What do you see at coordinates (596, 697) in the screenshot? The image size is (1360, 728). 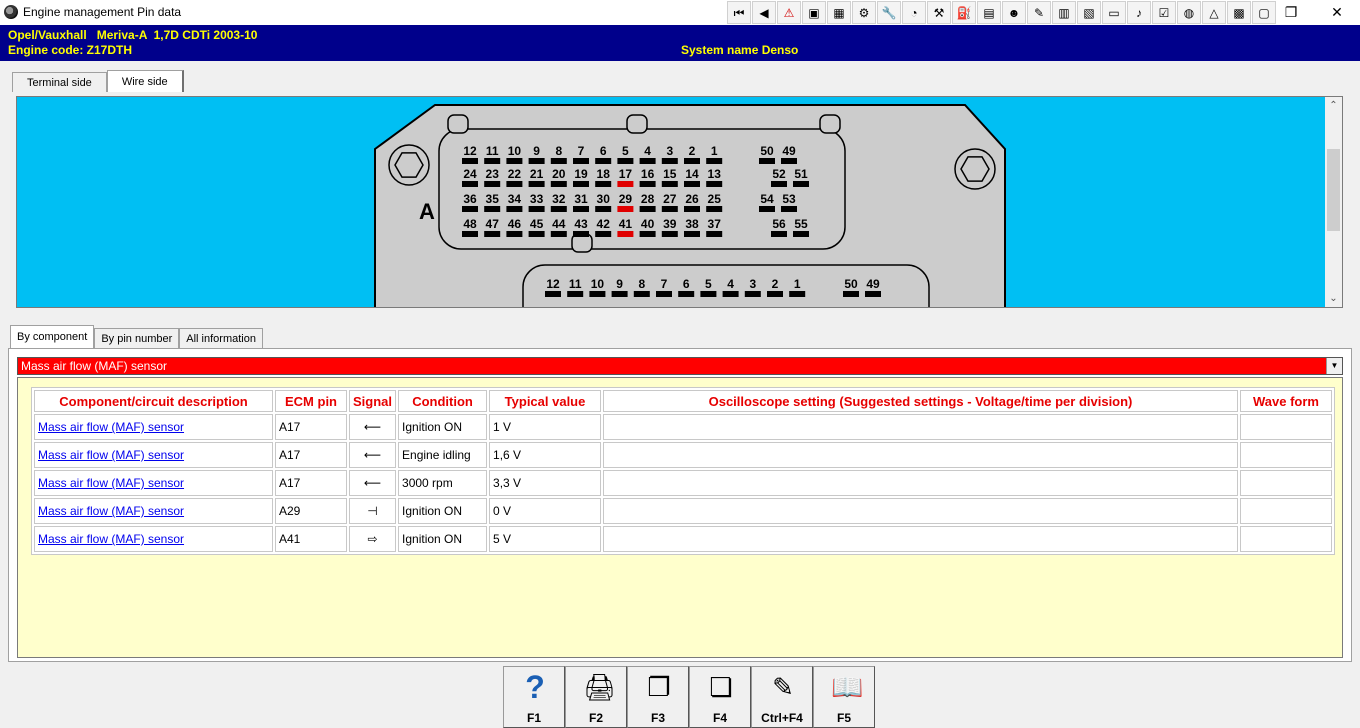 I see `function-button-f2: 🖨 F2` at bounding box center [596, 697].